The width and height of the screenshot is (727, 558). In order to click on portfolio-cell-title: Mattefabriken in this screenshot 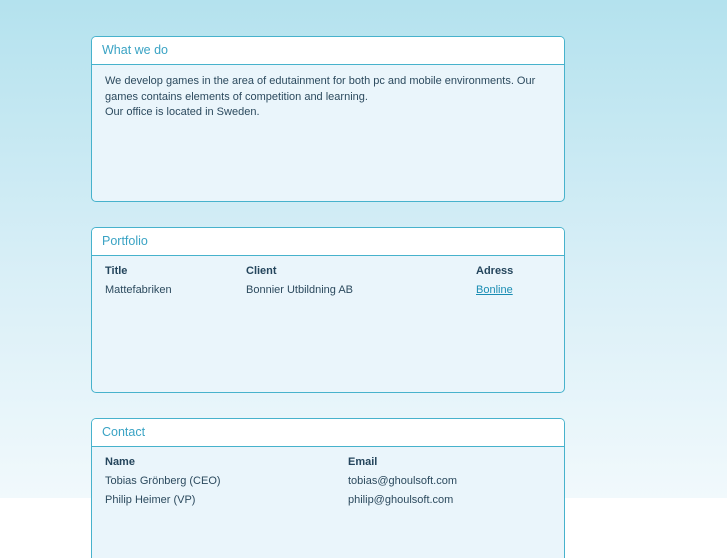, I will do `click(138, 290)`.